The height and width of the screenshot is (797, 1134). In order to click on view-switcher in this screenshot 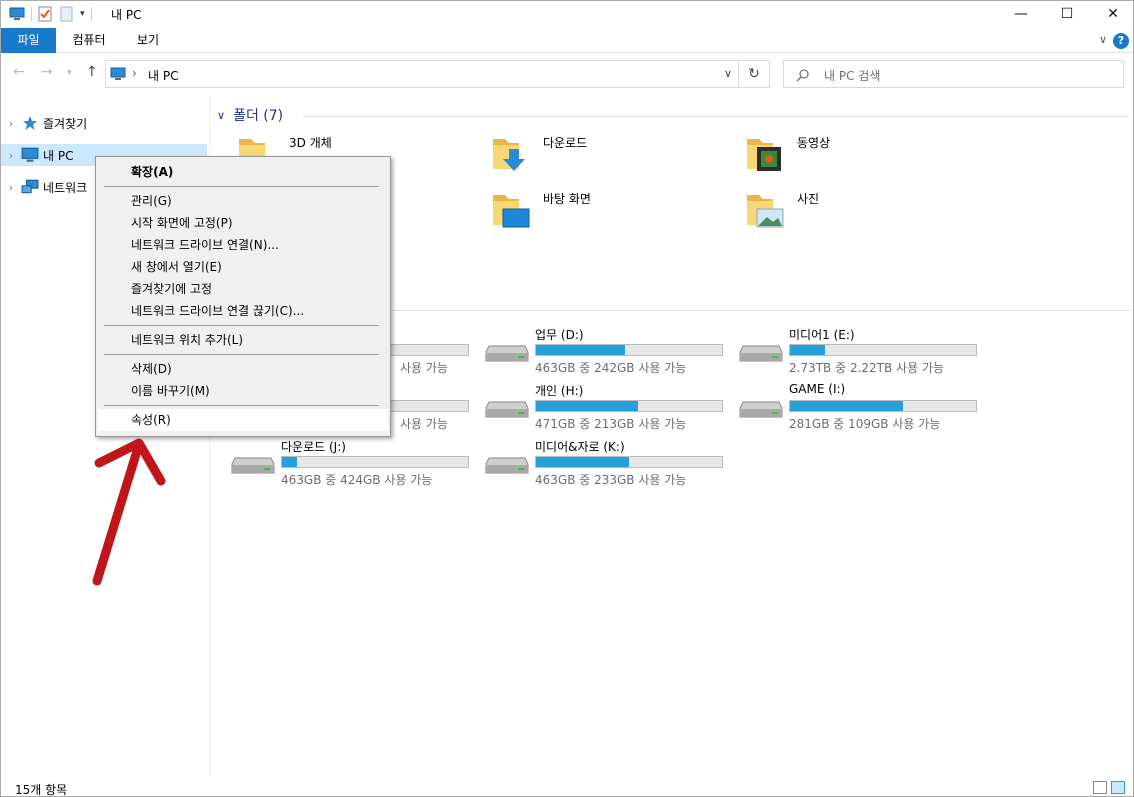, I will do `click(1109, 787)`.